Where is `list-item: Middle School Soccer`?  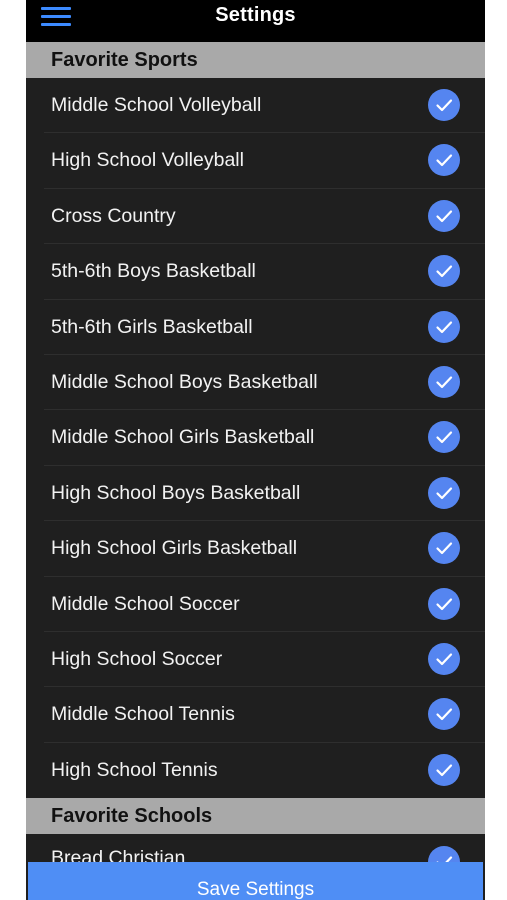 list-item: Middle School Soccer is located at coordinates (255, 605).